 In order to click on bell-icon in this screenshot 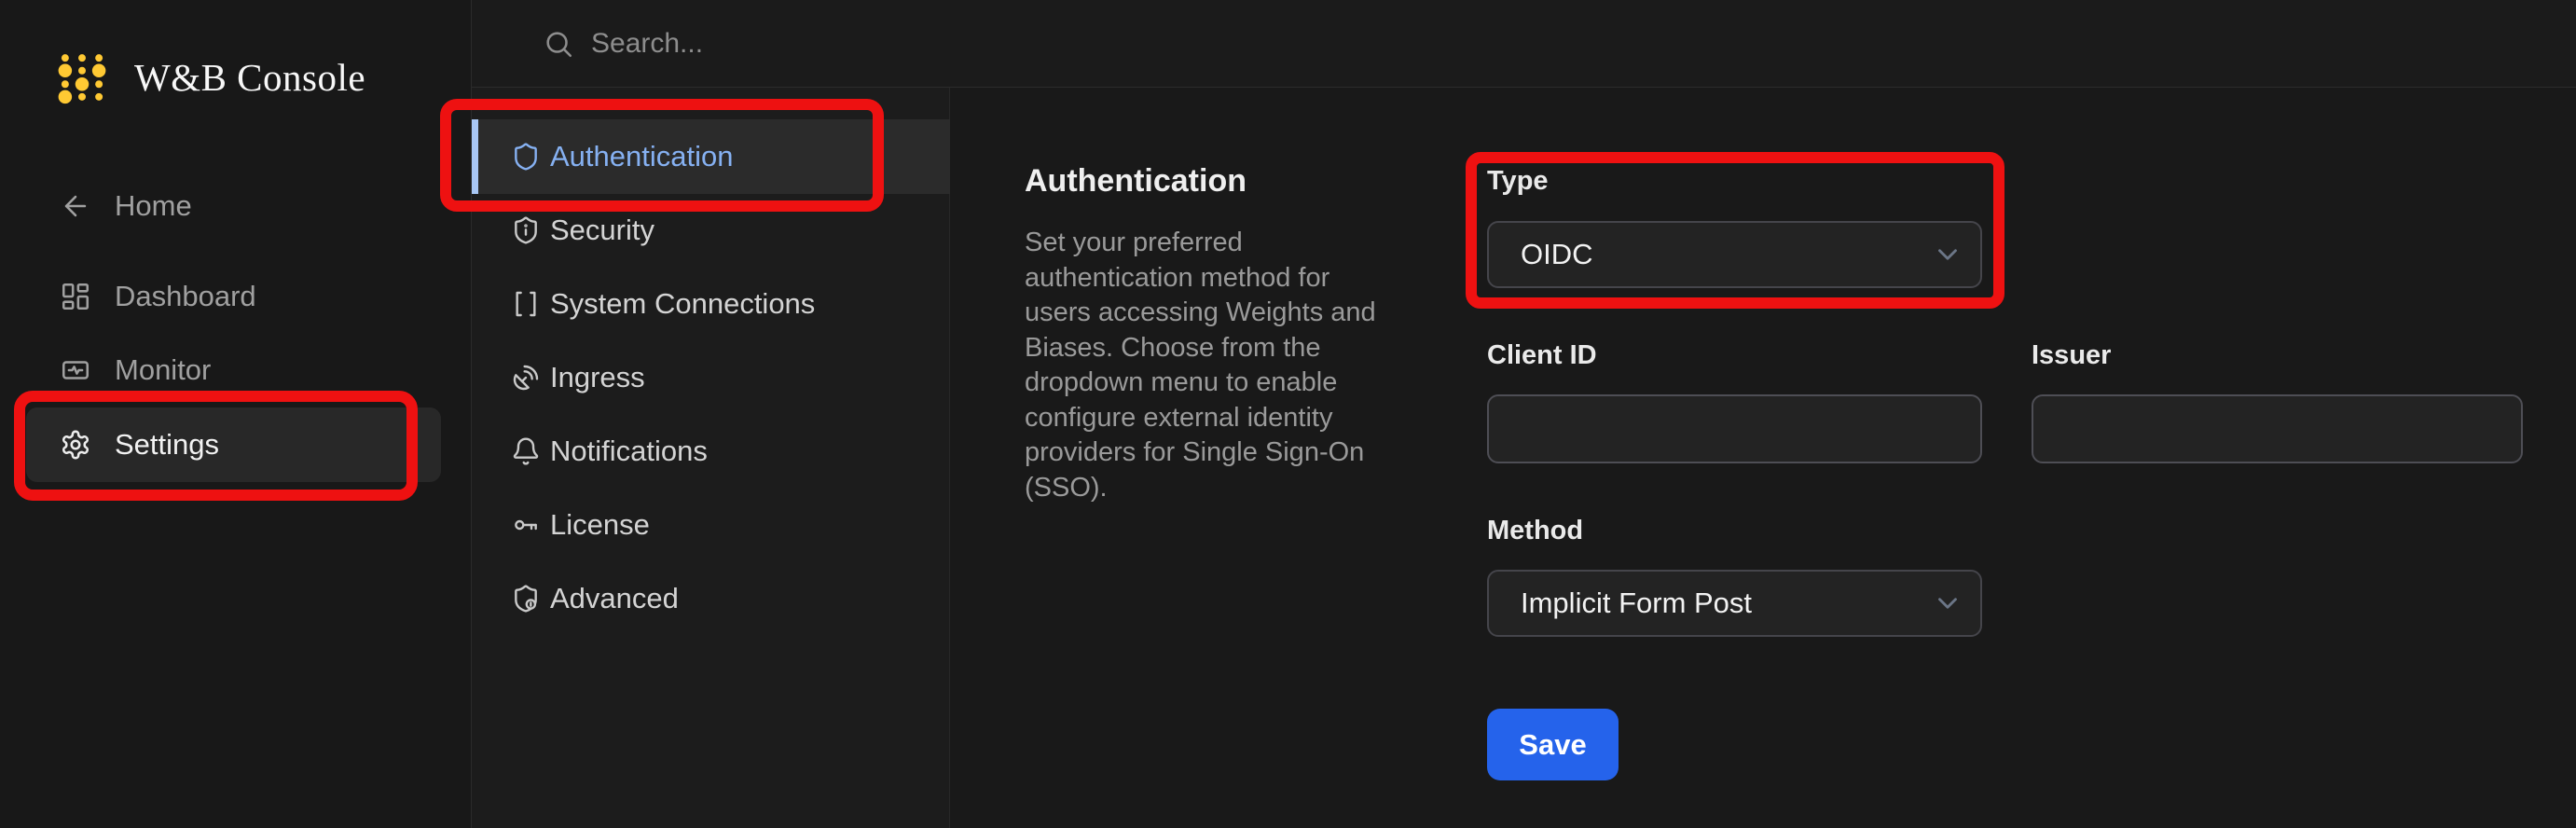, I will do `click(526, 451)`.